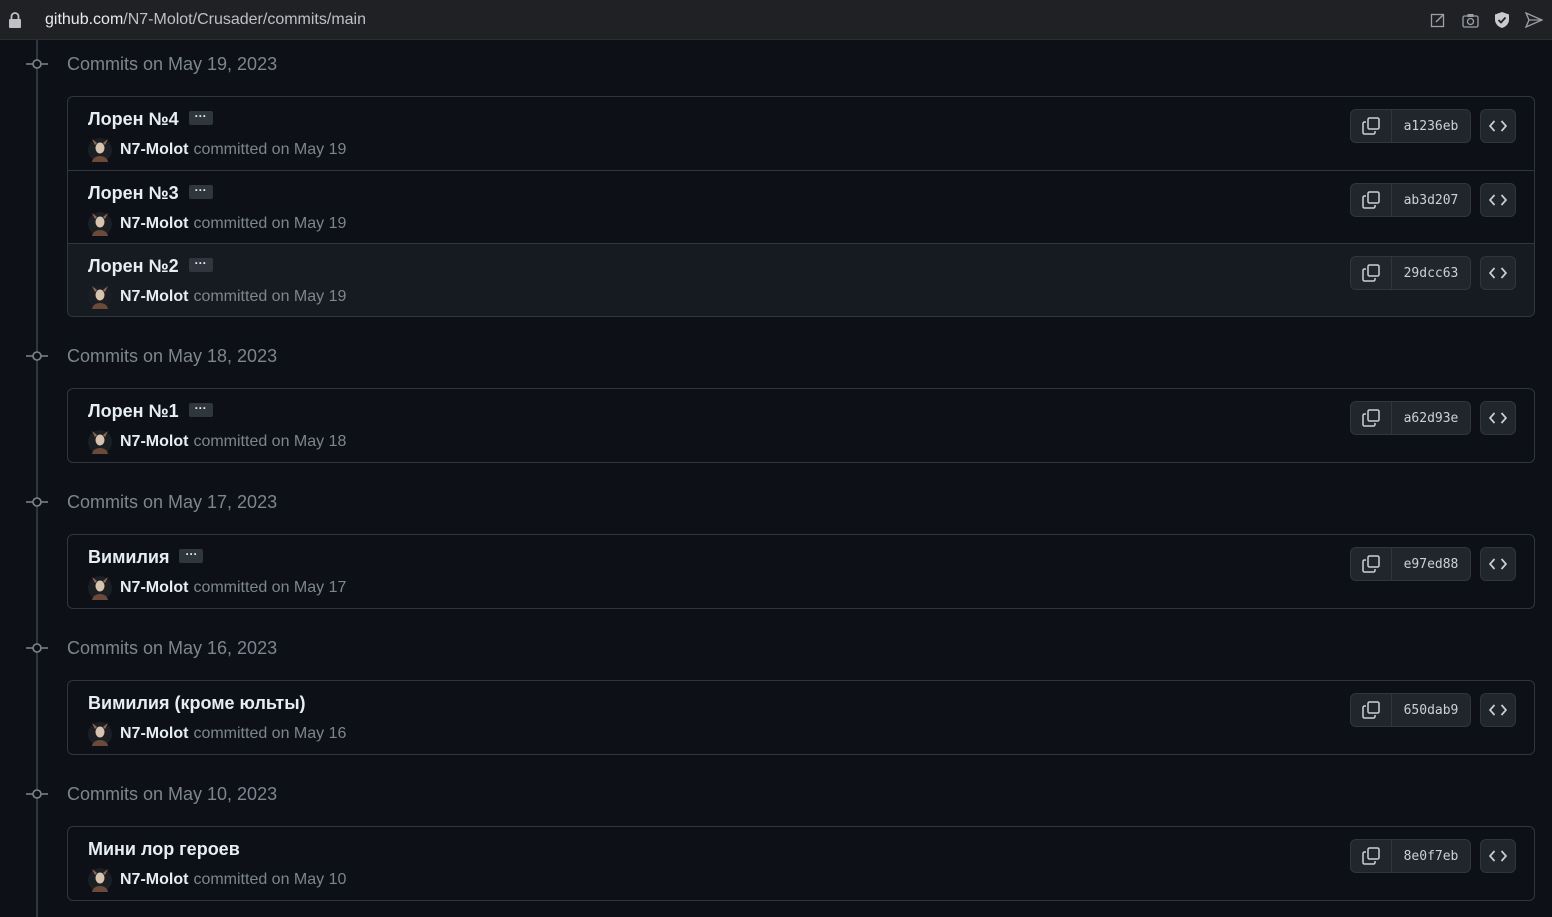 The width and height of the screenshot is (1552, 917). What do you see at coordinates (164, 849) in the screenshot?
I see `commit-title-link: Мини лор героев` at bounding box center [164, 849].